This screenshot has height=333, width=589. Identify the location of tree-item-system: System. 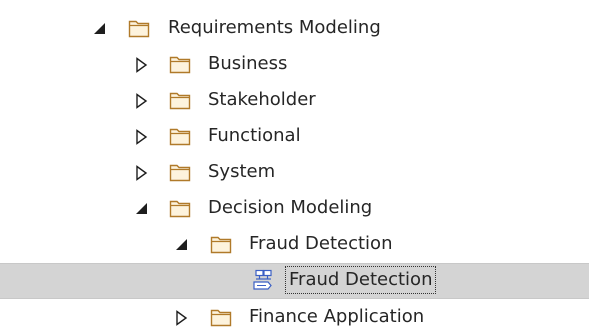
(294, 172).